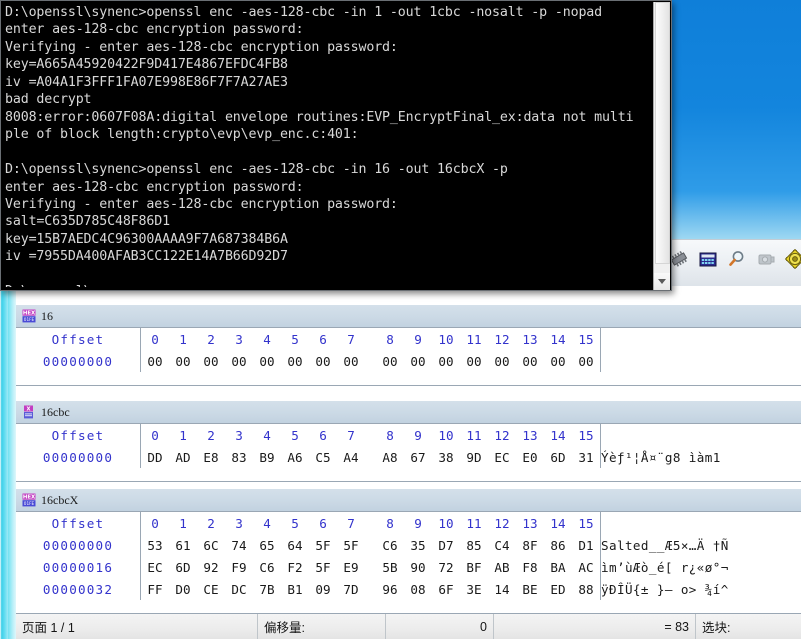  What do you see at coordinates (239, 589) in the screenshot?
I see `hex-cell: DC` at bounding box center [239, 589].